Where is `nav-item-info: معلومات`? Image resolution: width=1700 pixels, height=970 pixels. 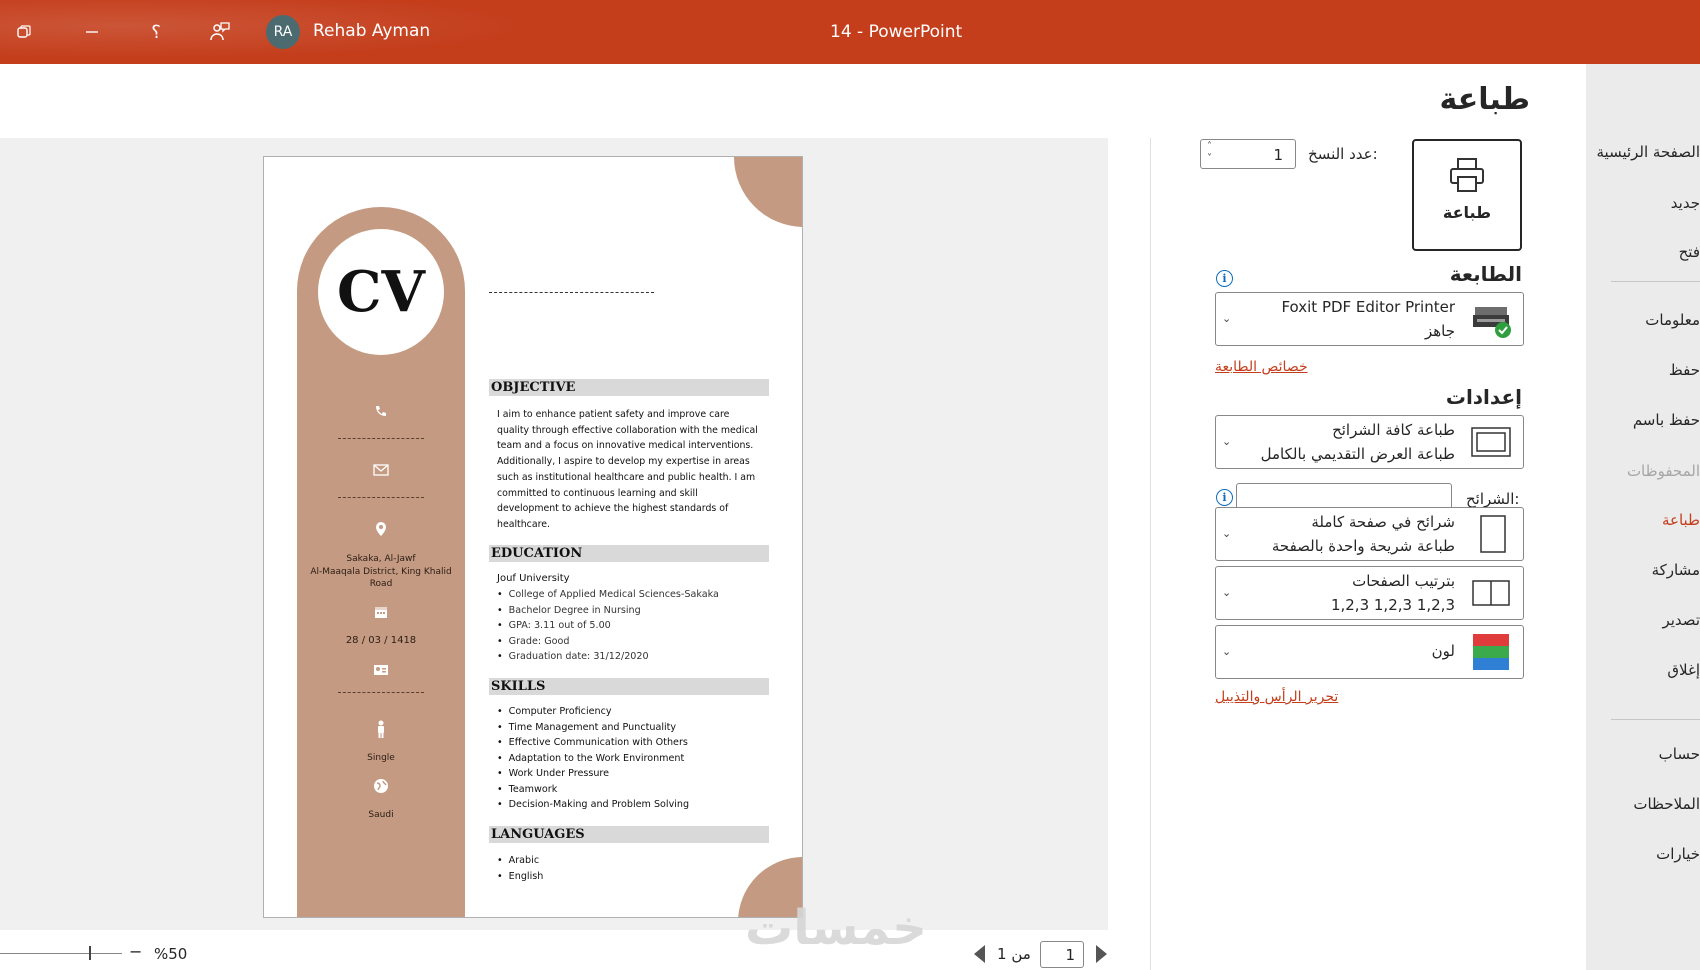 nav-item-info: معلومات is located at coordinates (1672, 320).